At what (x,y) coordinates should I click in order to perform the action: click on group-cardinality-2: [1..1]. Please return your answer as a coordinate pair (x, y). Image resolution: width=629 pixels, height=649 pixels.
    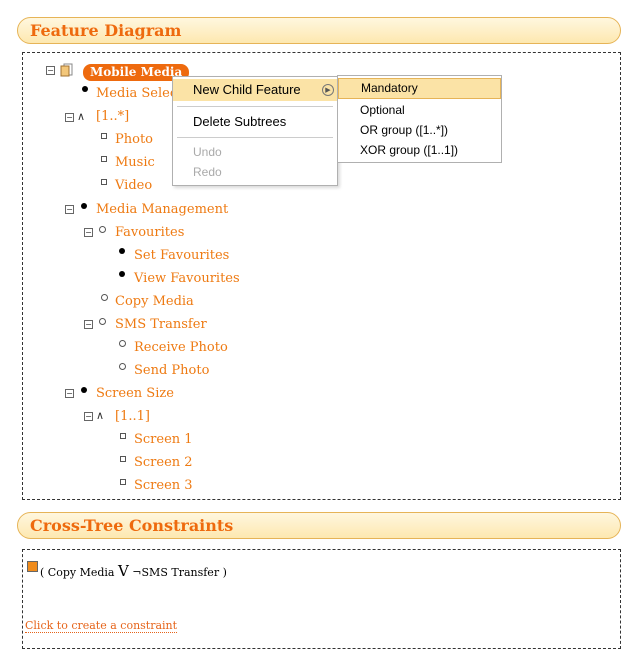
    Looking at the image, I should click on (132, 417).